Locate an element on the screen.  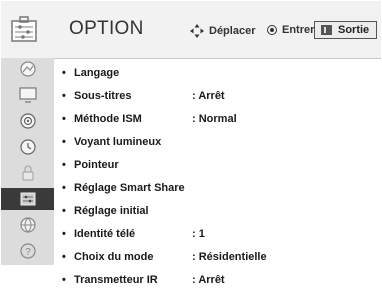
menu-item-power-indicator: • Voyant lumineux is located at coordinates (111, 142).